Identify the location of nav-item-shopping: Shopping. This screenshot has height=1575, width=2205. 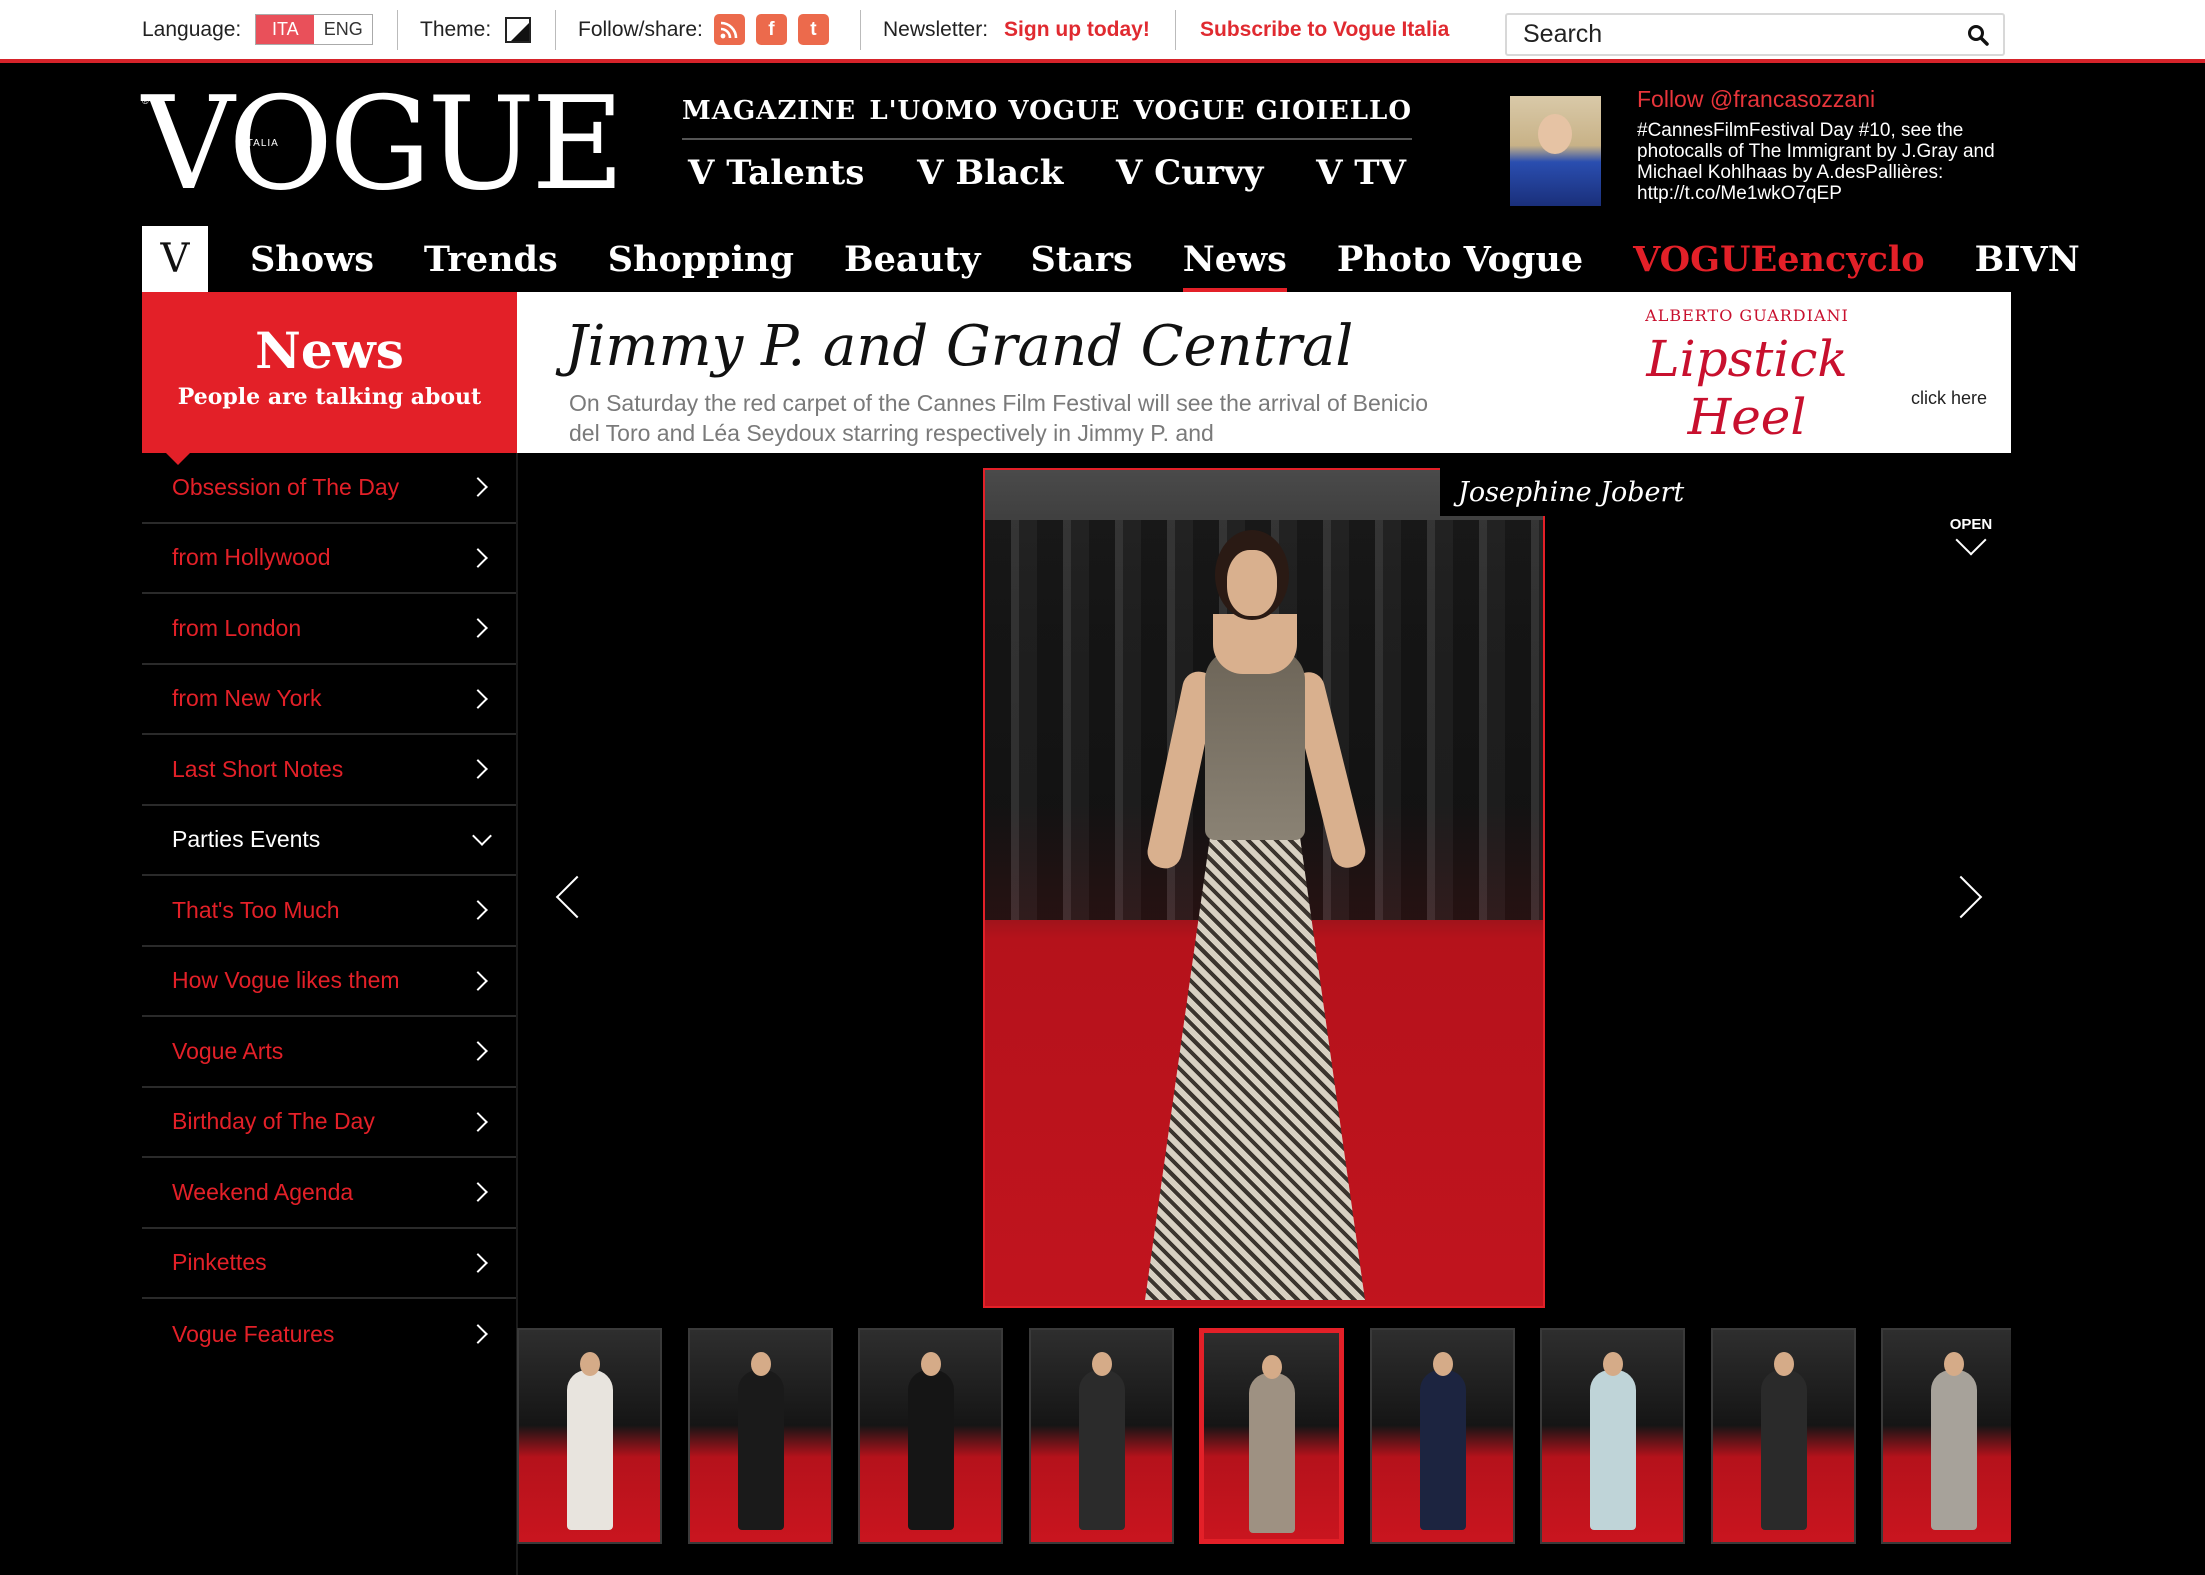
(701, 259).